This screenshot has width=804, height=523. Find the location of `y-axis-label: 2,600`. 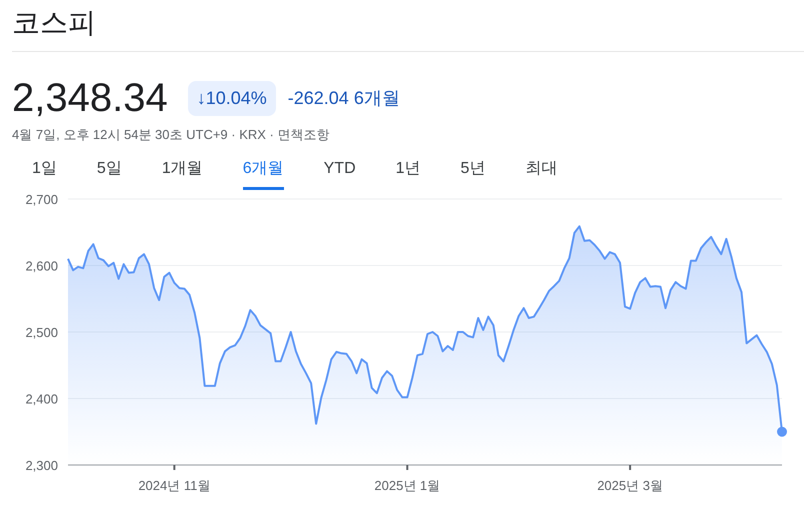

y-axis-label: 2,600 is located at coordinates (41, 266).